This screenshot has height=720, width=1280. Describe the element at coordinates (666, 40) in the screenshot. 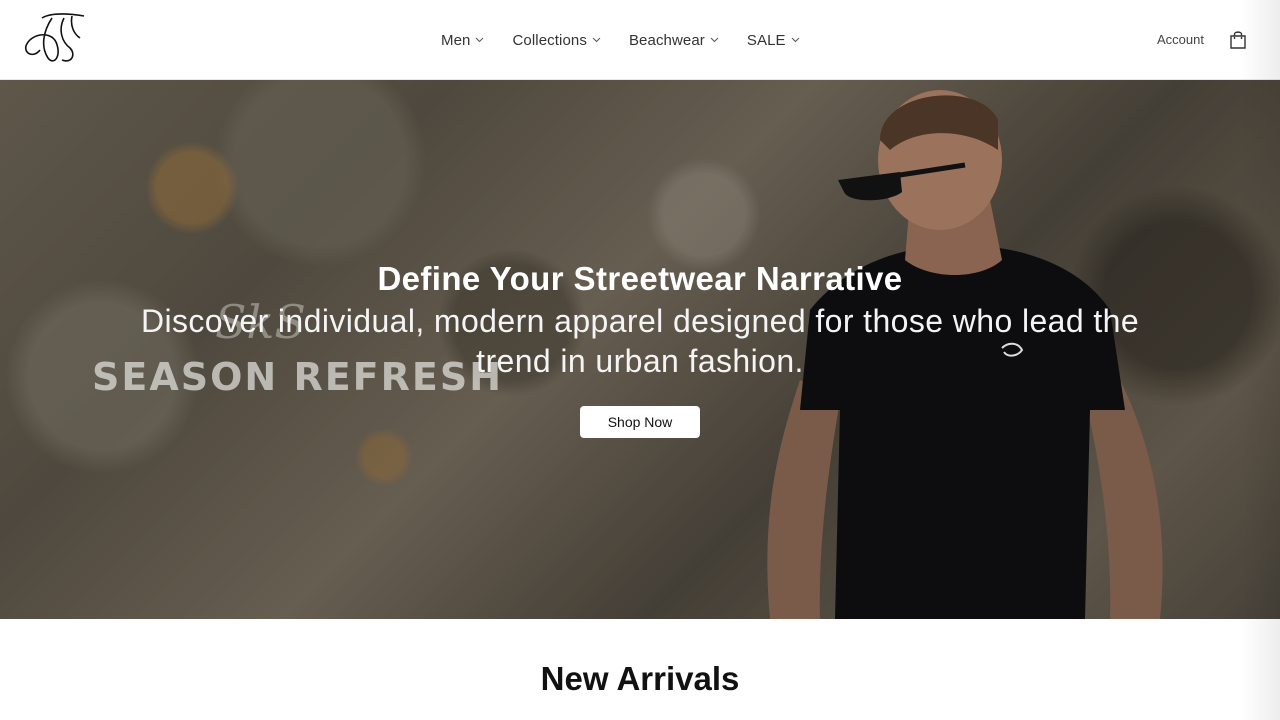

I see `nav-beachwear-label: Beachwear` at that location.